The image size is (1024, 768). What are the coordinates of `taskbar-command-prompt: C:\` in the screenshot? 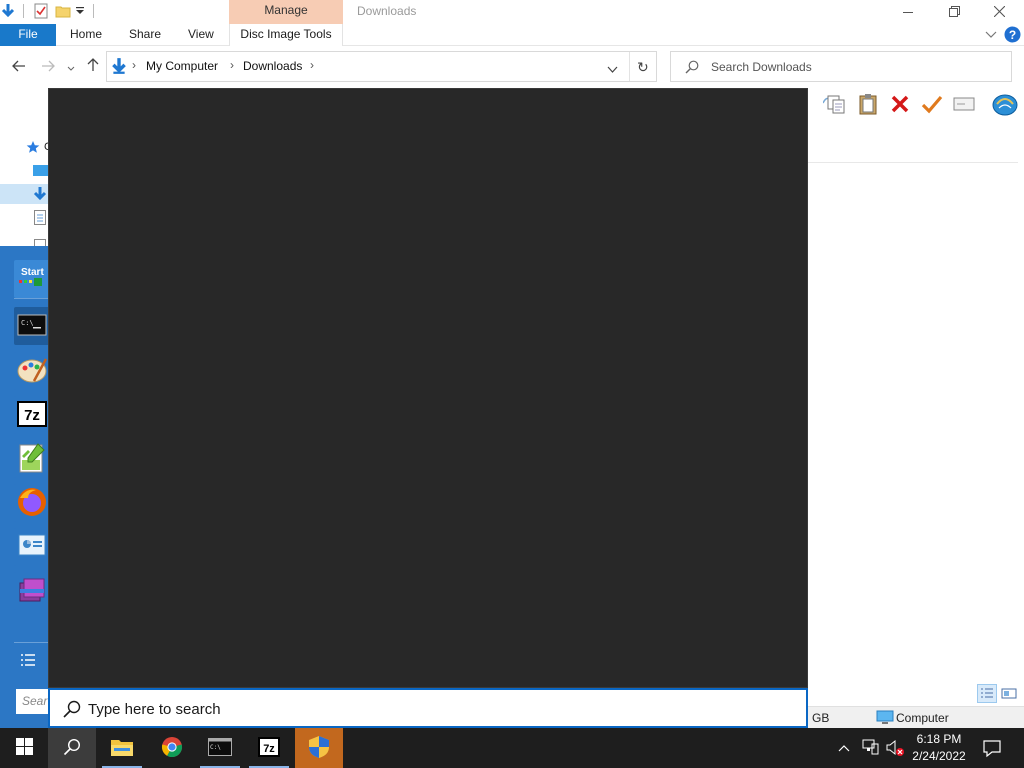 It's located at (220, 748).